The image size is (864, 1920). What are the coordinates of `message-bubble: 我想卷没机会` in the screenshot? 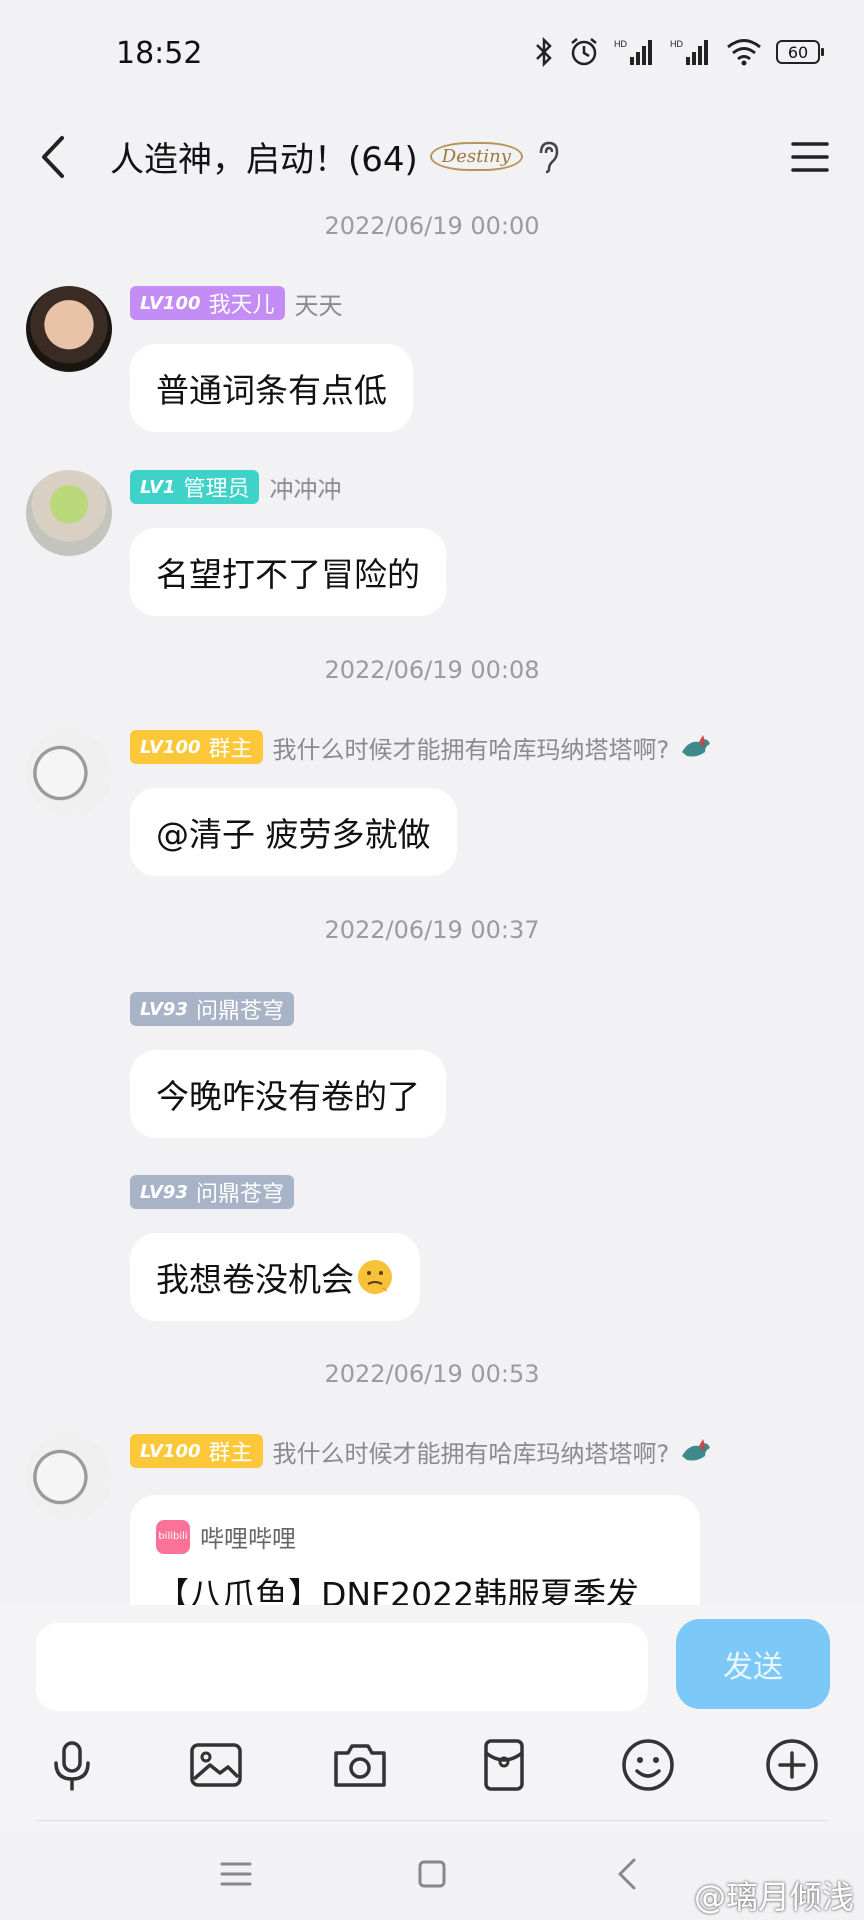 It's located at (275, 1277).